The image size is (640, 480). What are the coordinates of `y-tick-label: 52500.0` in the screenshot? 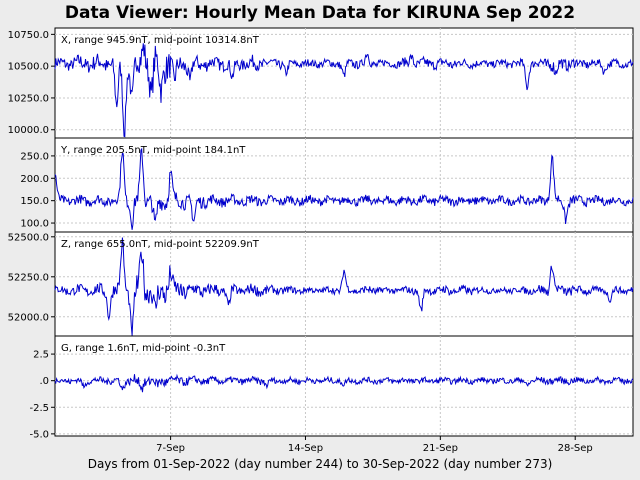 It's located at (28, 237).